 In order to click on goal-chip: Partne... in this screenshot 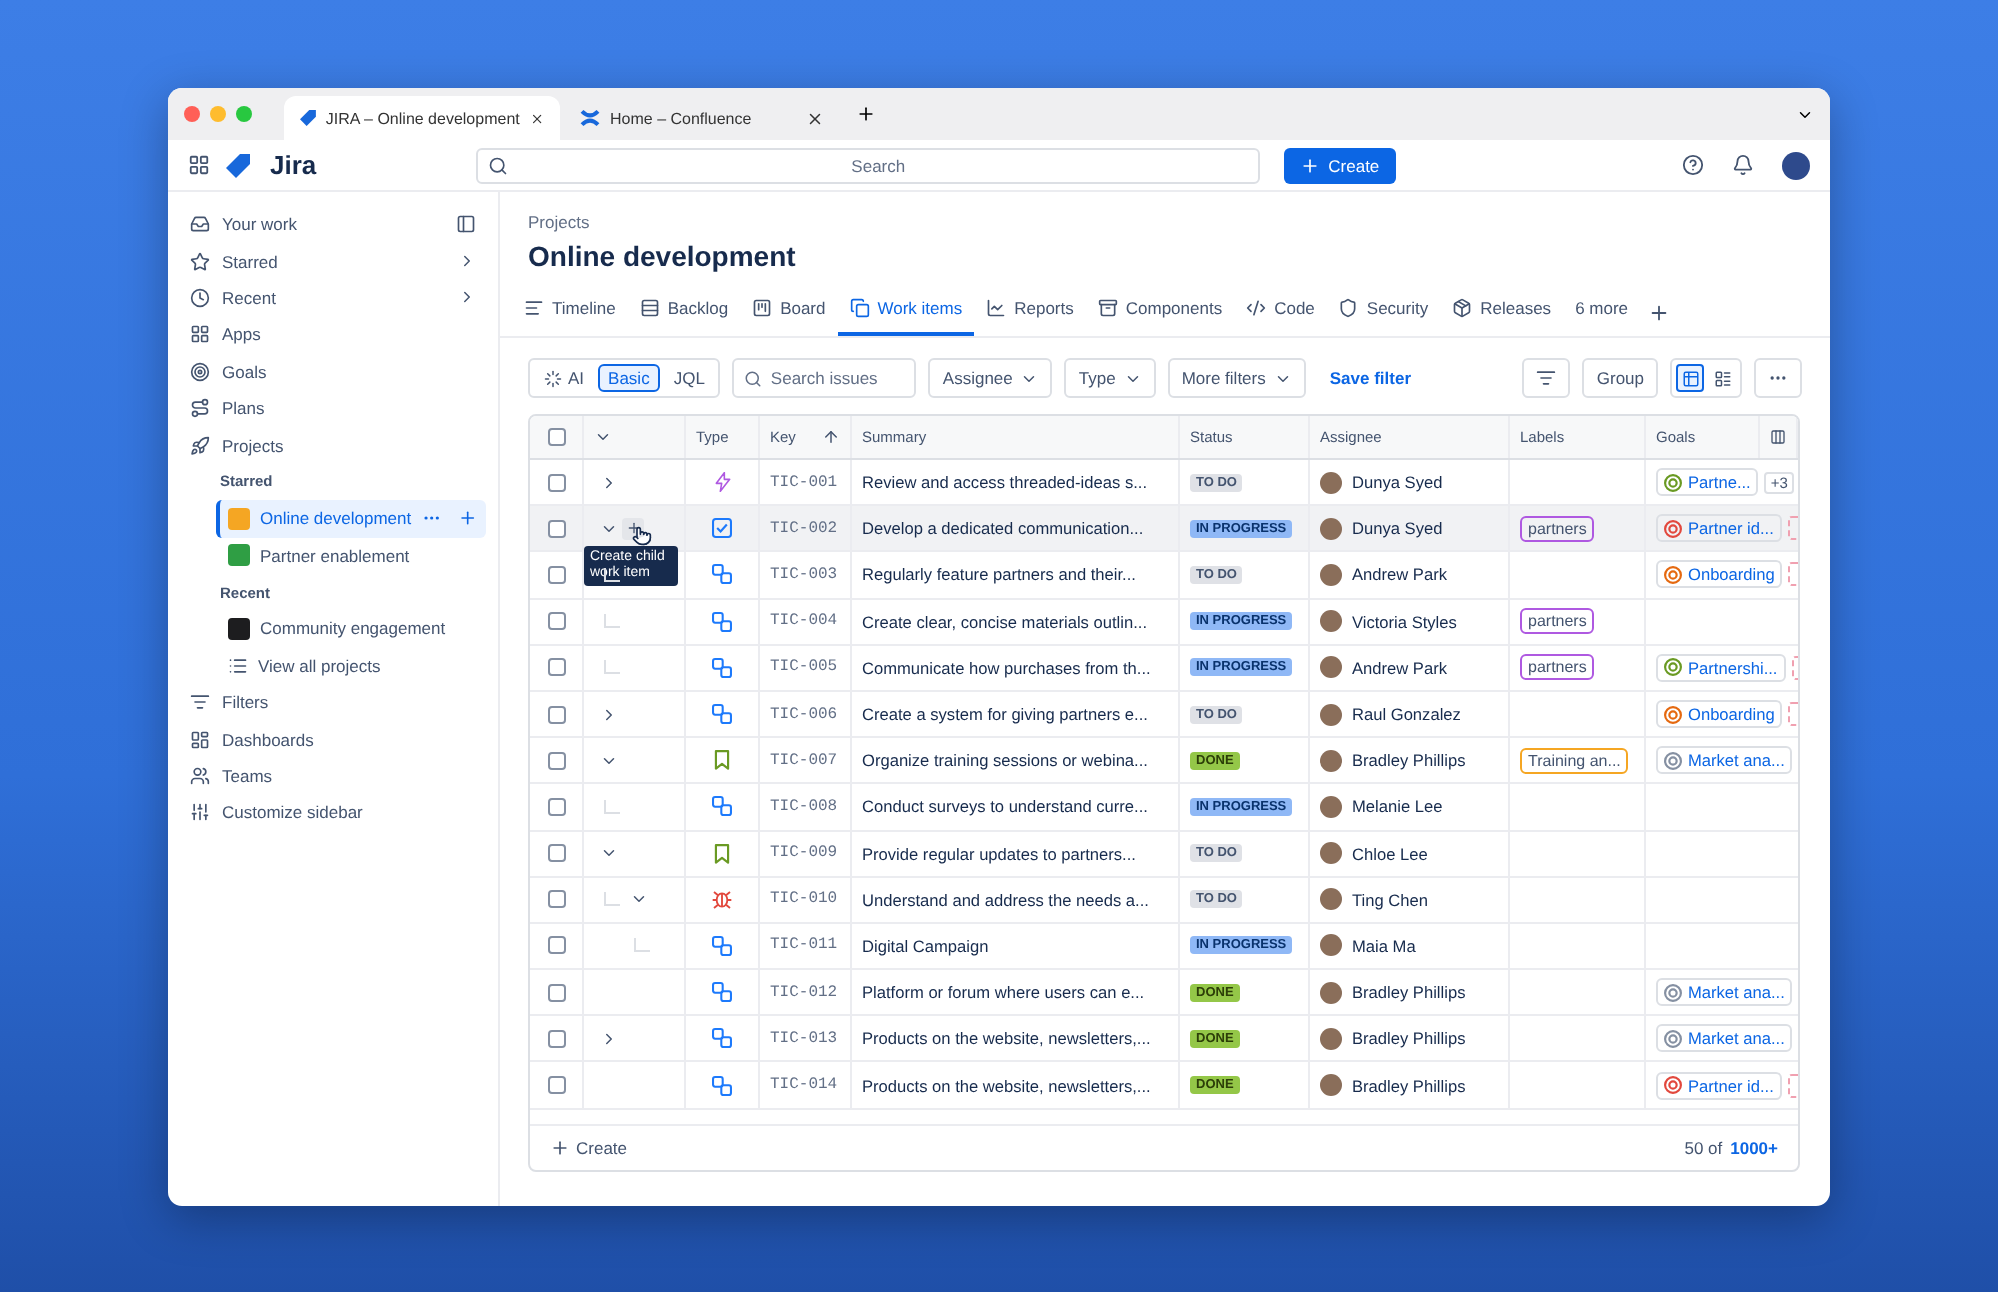, I will do `click(1707, 482)`.